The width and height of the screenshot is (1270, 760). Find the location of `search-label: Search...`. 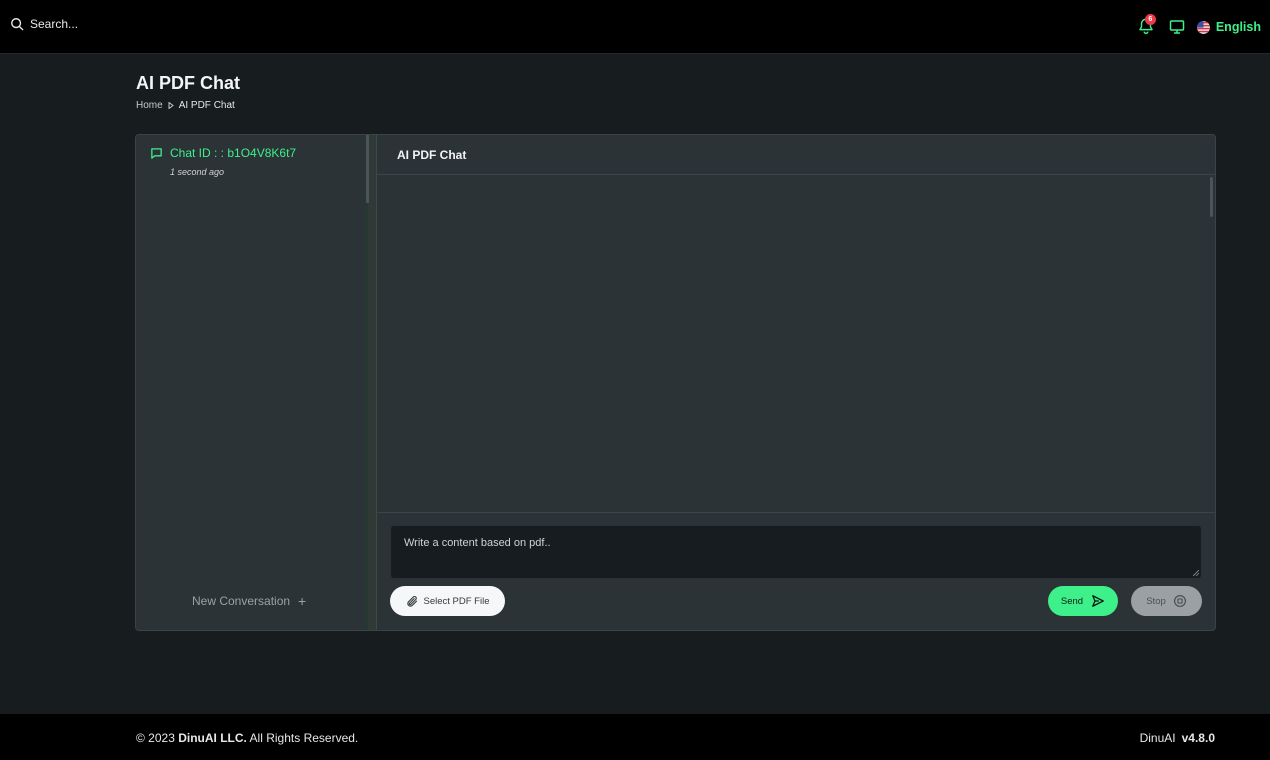

search-label: Search... is located at coordinates (54, 24).